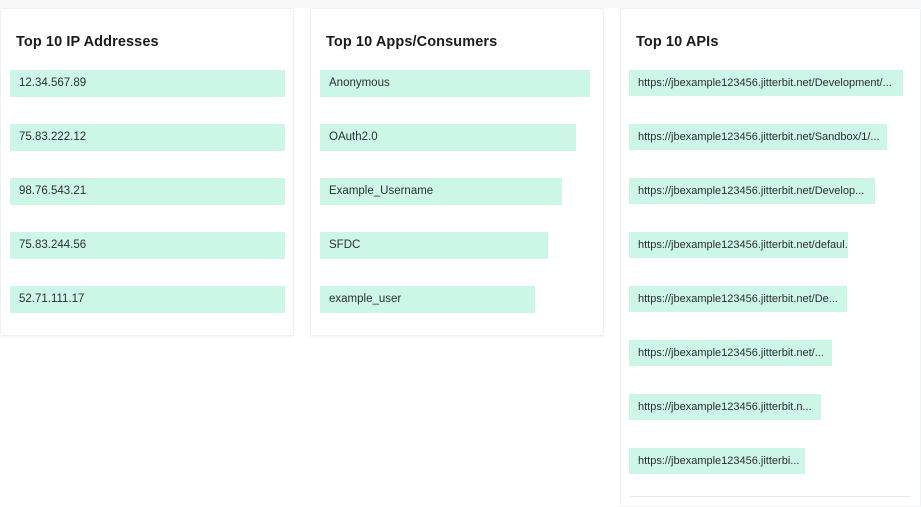 This screenshot has width=921, height=507. Describe the element at coordinates (441, 191) in the screenshot. I see `bar-fill: Example_Username` at that location.